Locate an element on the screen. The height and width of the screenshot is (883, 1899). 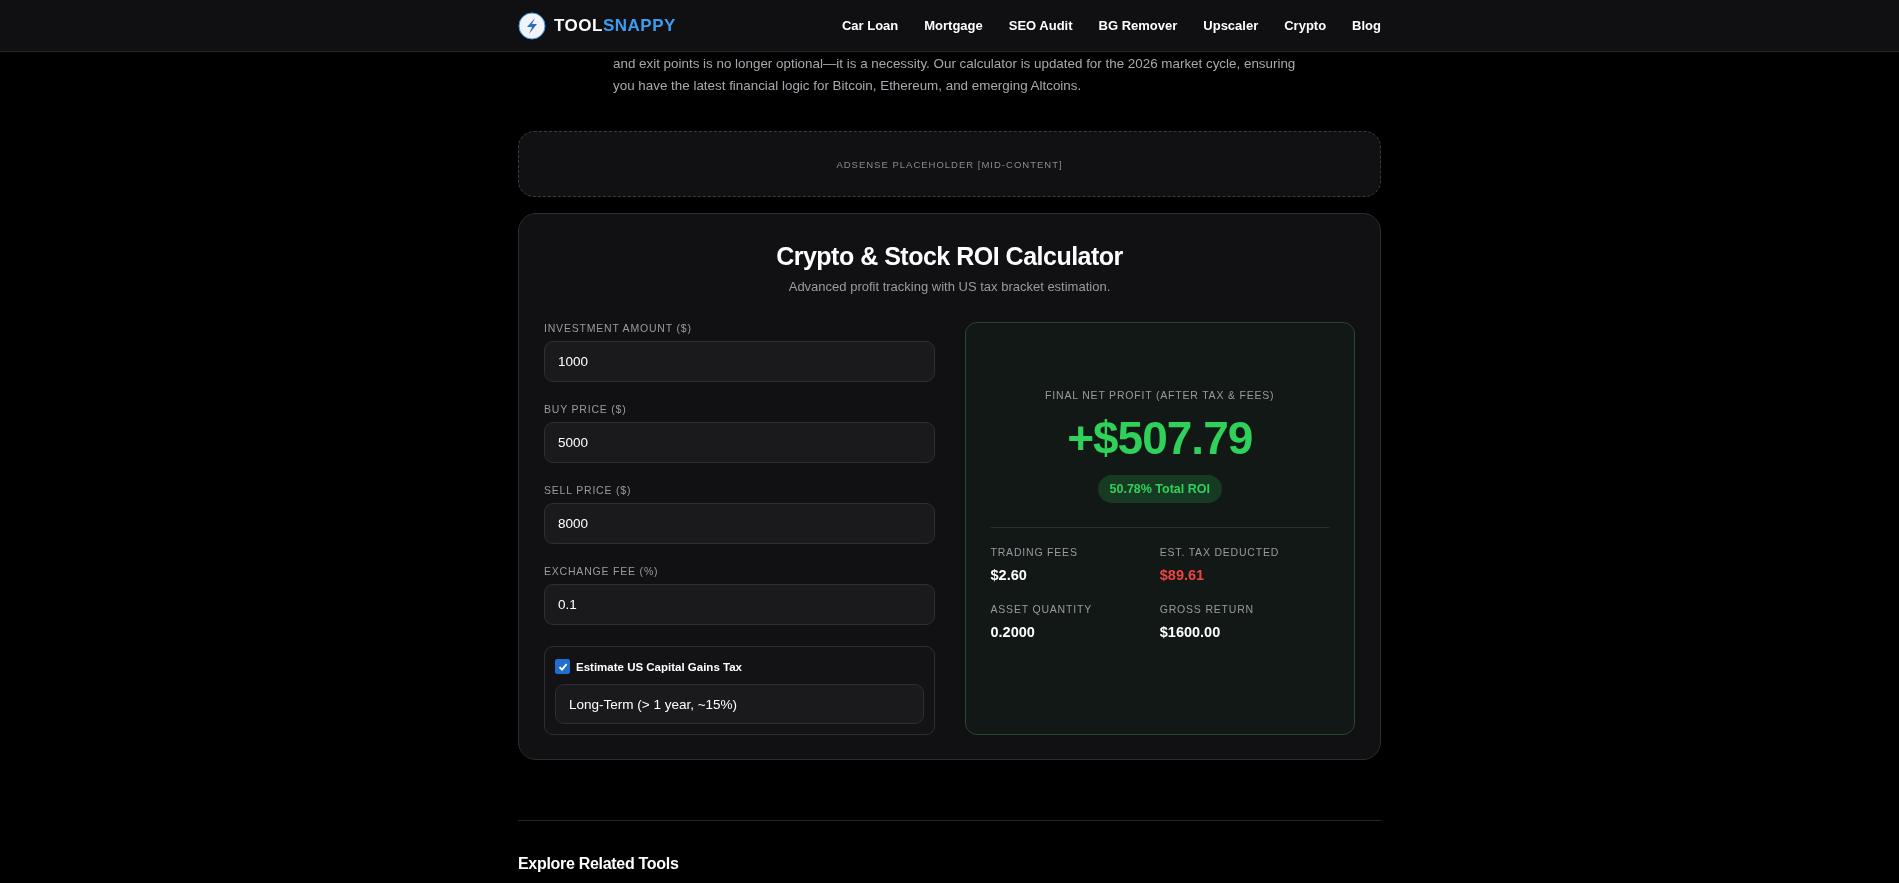
stat-value: $2.60 is located at coordinates (1008, 575).